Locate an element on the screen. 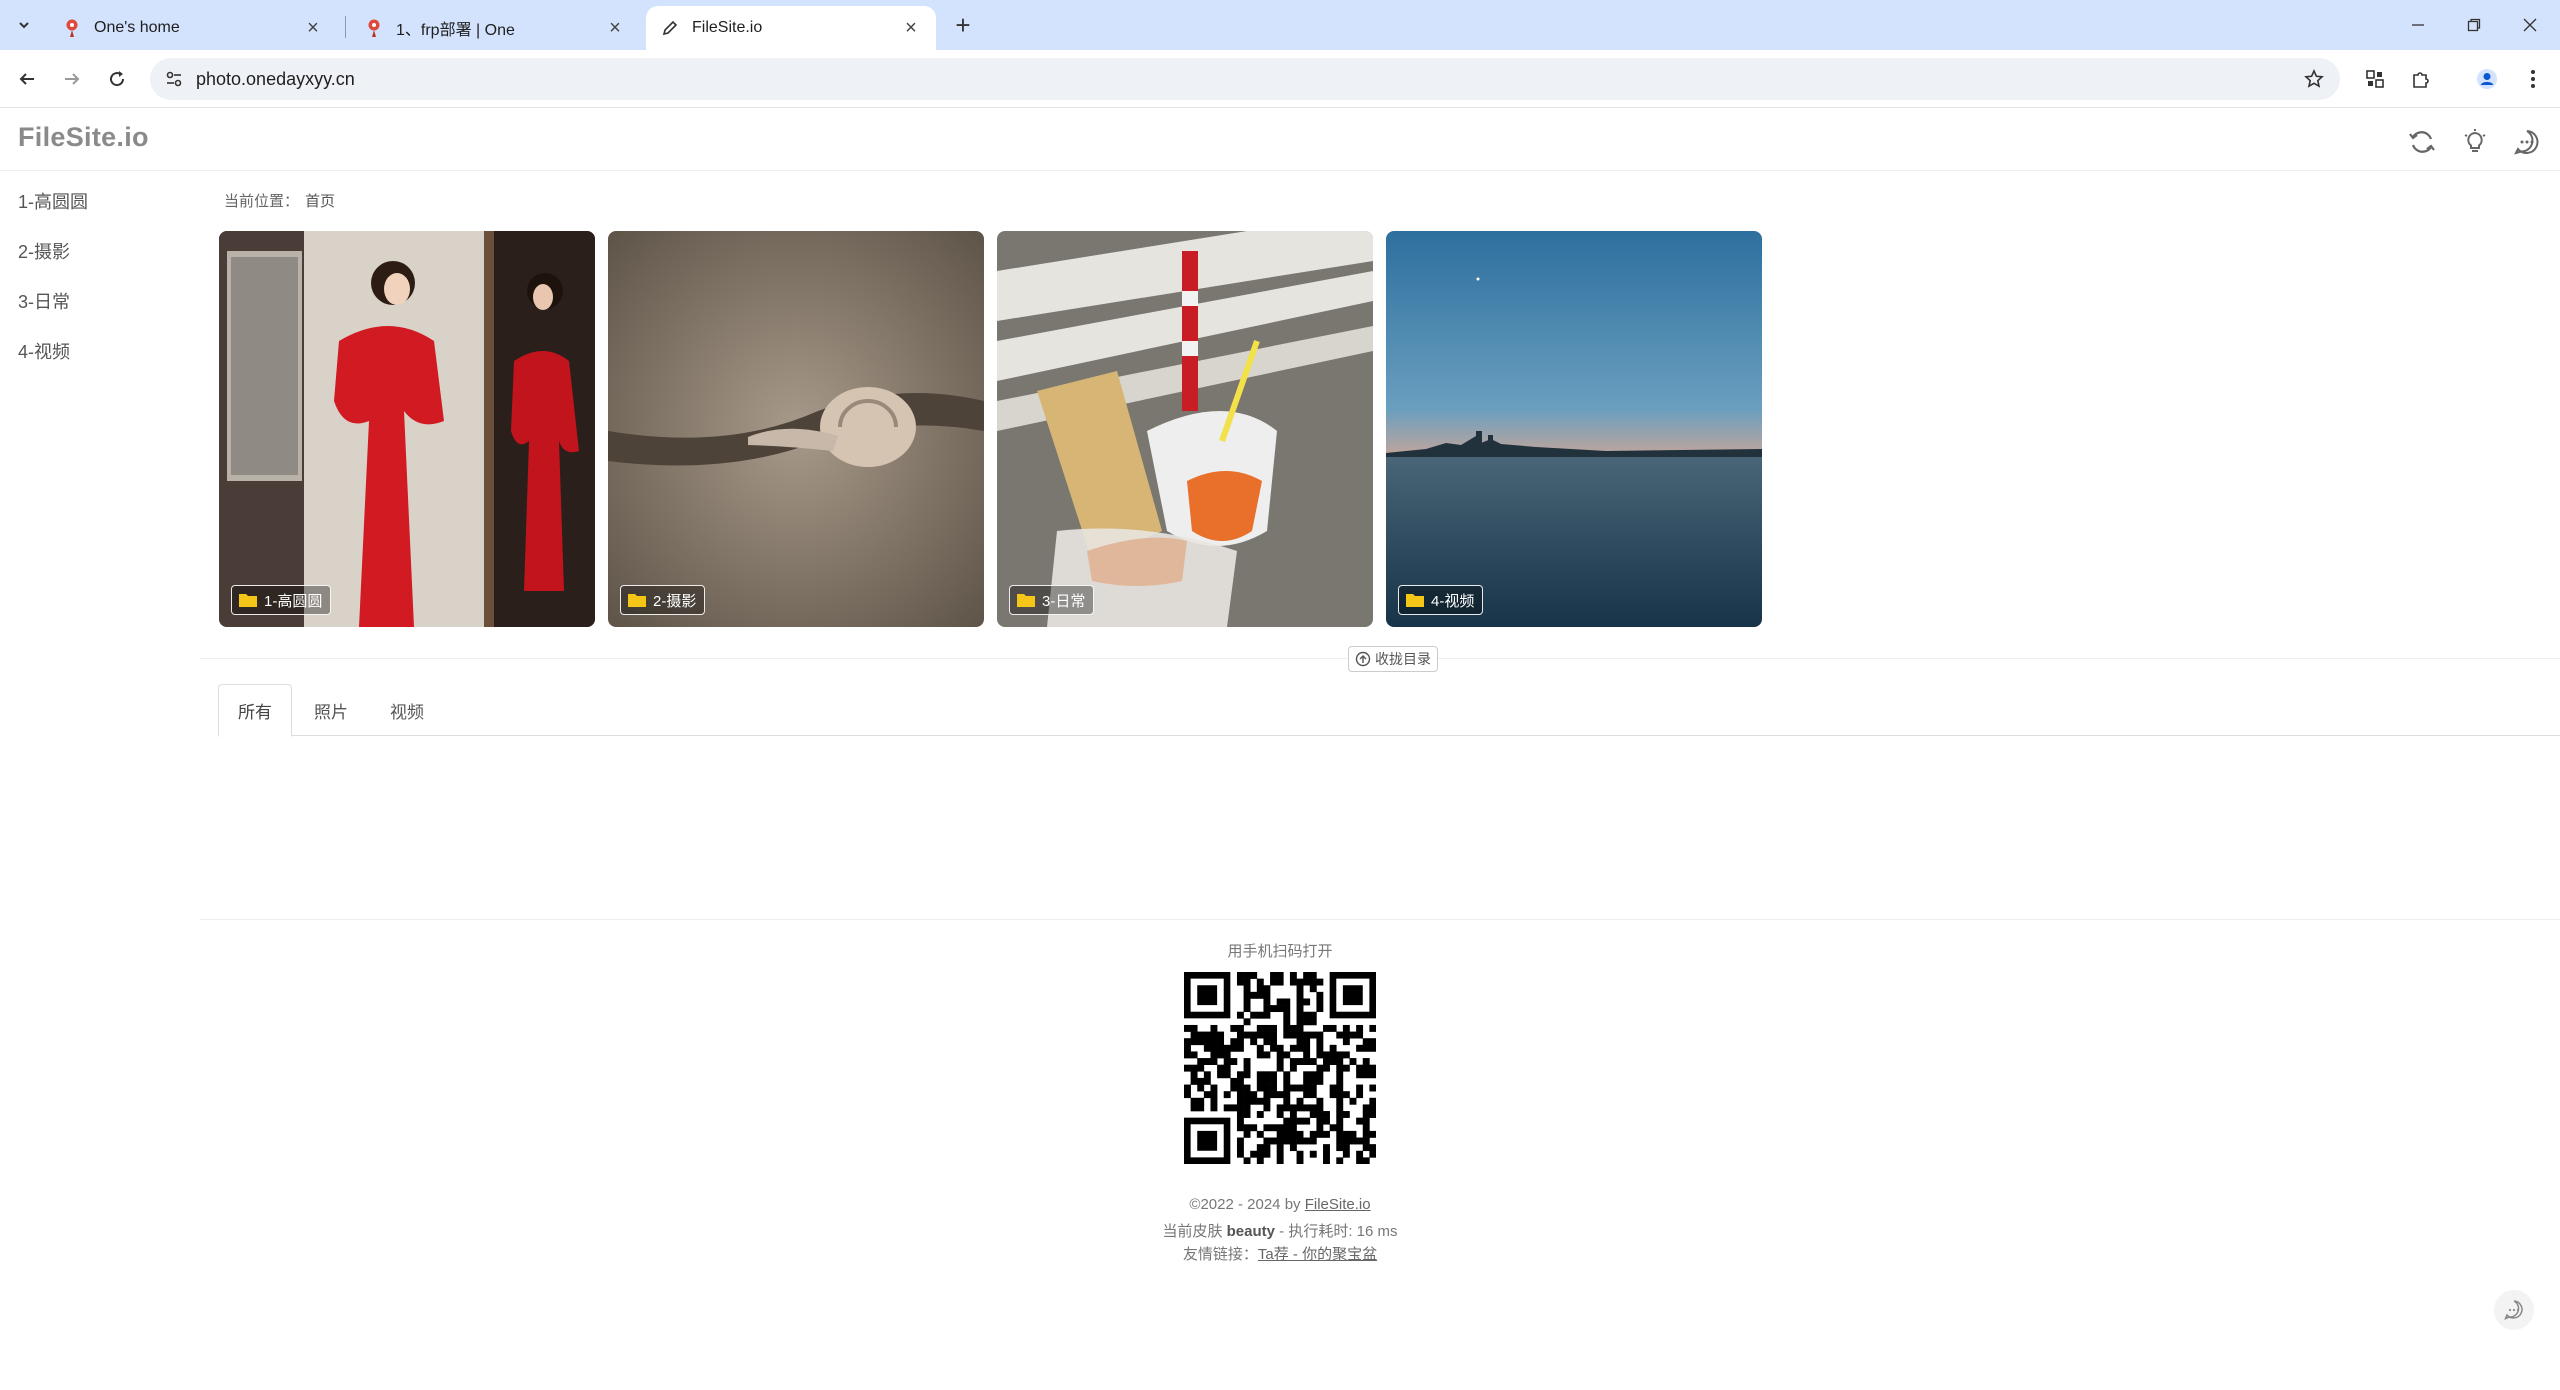 This screenshot has width=2560, height=1390. tab-title: One's home is located at coordinates (137, 27).